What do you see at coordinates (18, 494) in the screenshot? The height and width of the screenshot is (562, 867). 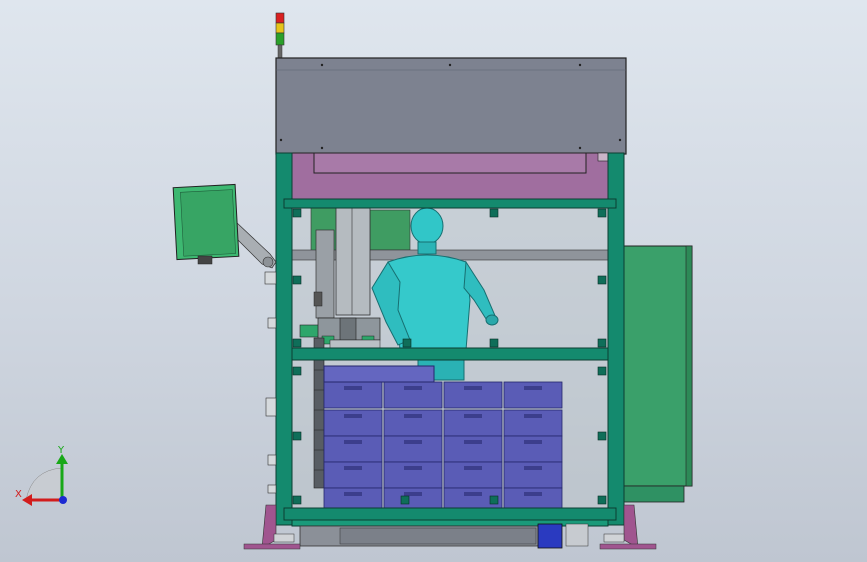 I see `x-axis-label: X` at bounding box center [18, 494].